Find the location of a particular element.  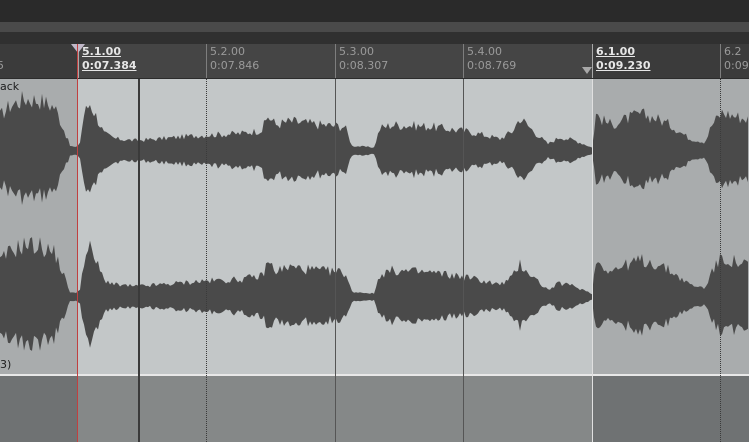

ruler-time-label: 0:08.307 is located at coordinates (364, 65).